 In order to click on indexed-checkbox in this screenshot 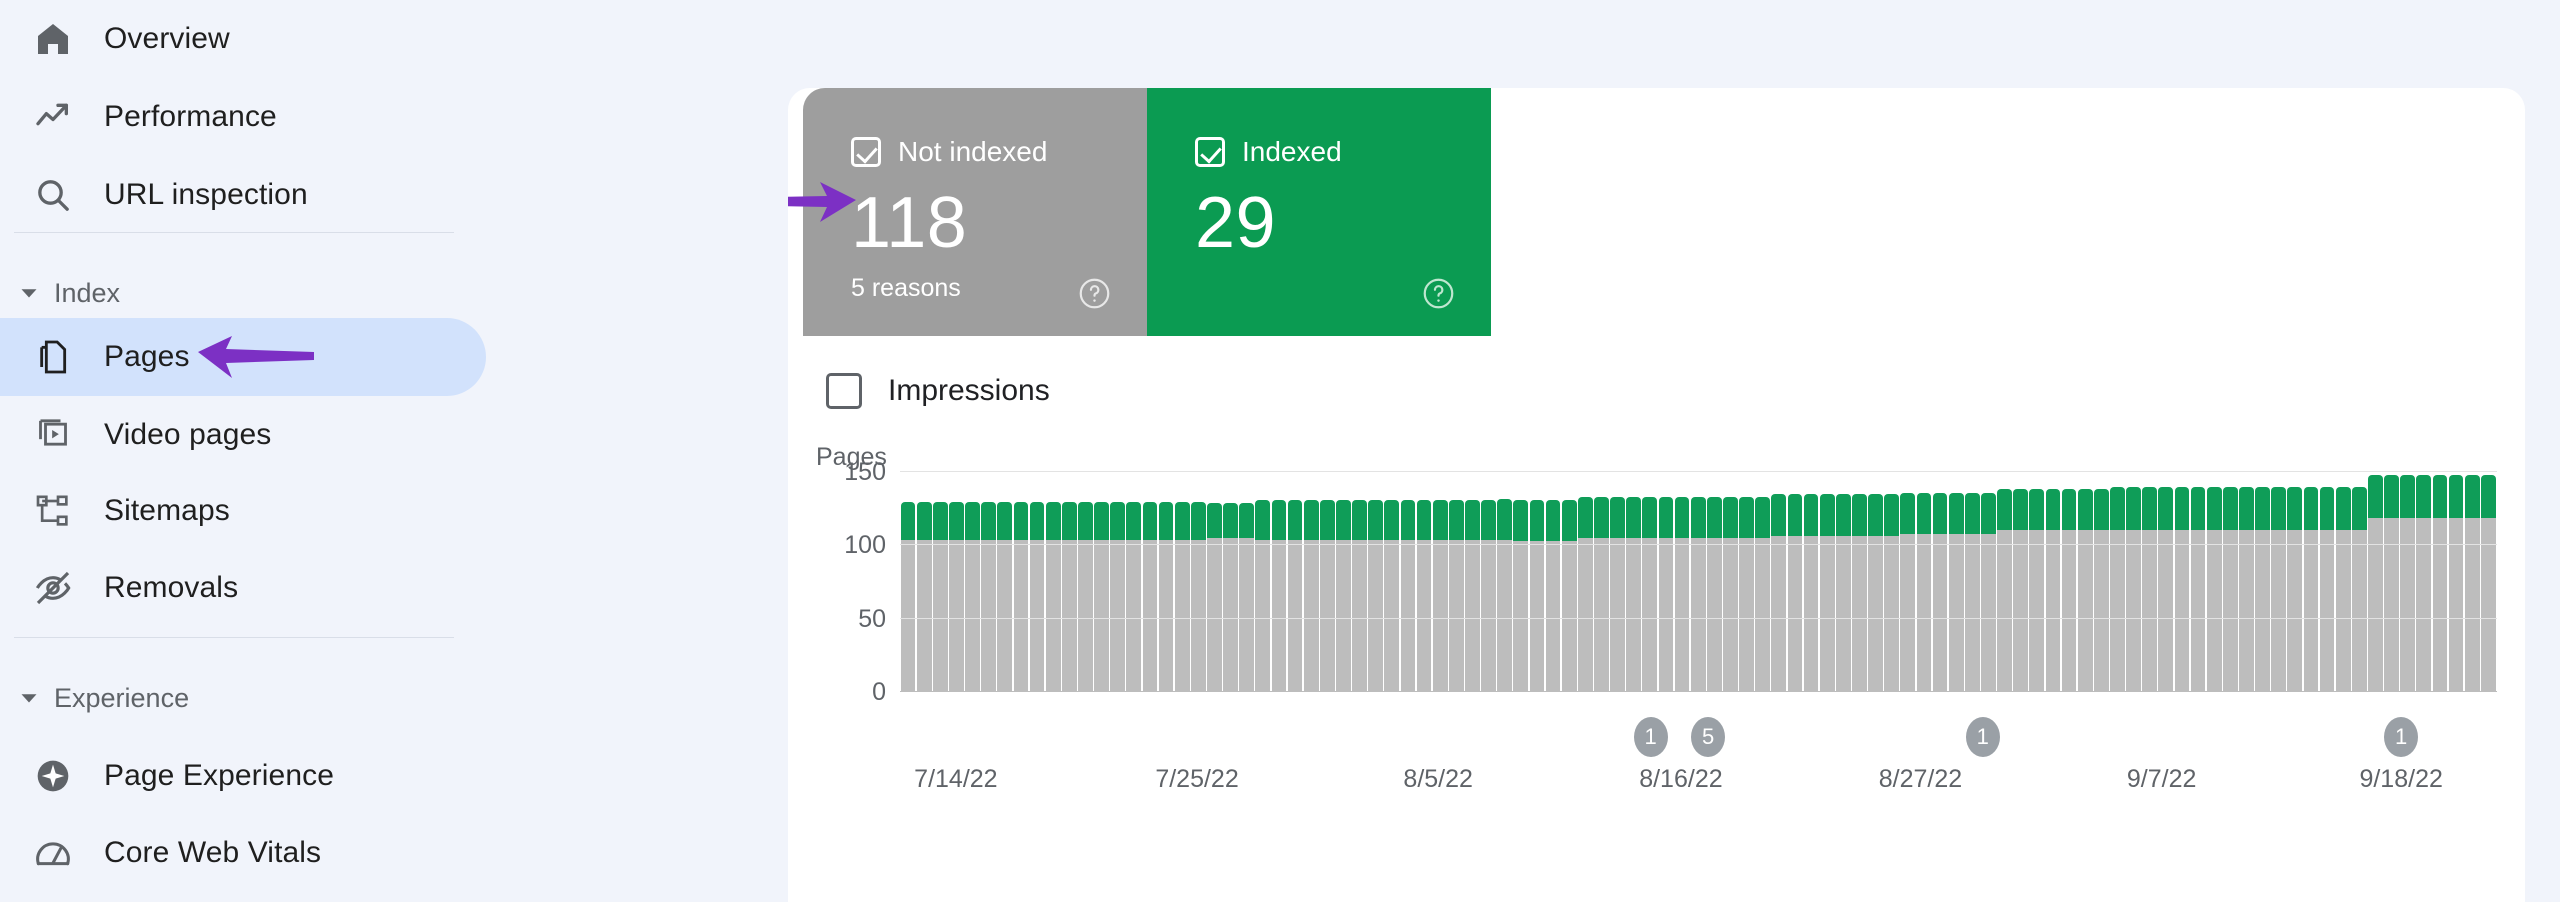, I will do `click(1210, 152)`.